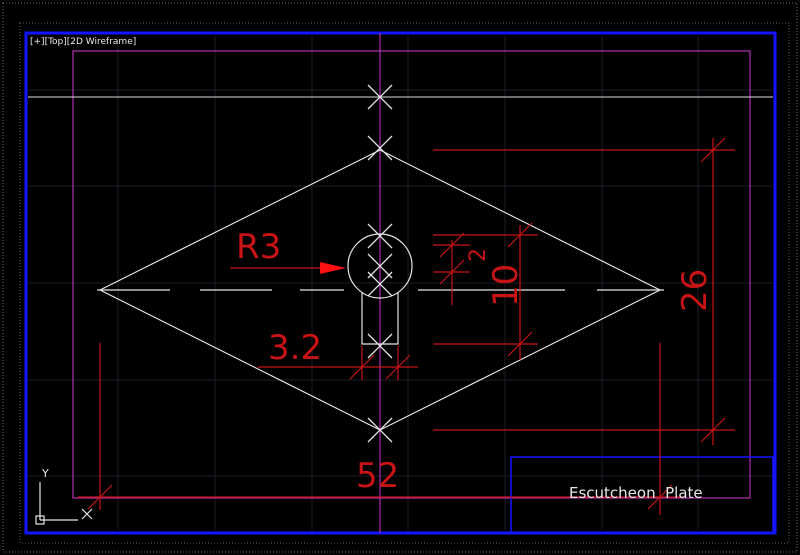 The height and width of the screenshot is (555, 800). I want to click on slot-height-dimension-text: 10, so click(506, 285).